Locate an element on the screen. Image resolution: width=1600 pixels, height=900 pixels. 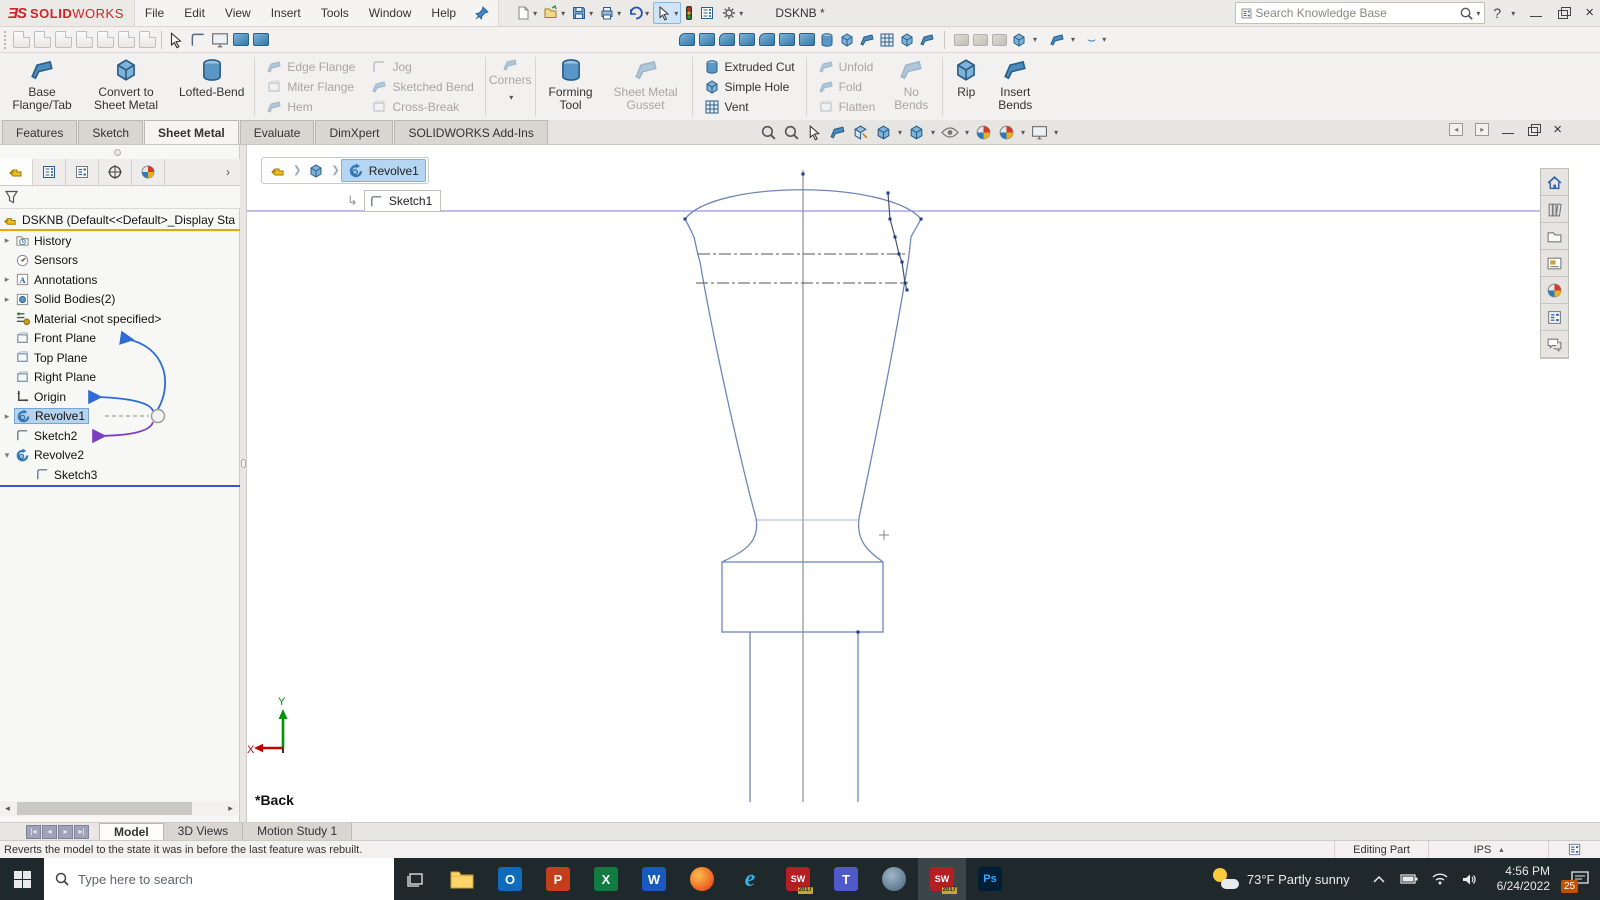
taskbar-solidworks: SW 2017 is located at coordinates (798, 879).